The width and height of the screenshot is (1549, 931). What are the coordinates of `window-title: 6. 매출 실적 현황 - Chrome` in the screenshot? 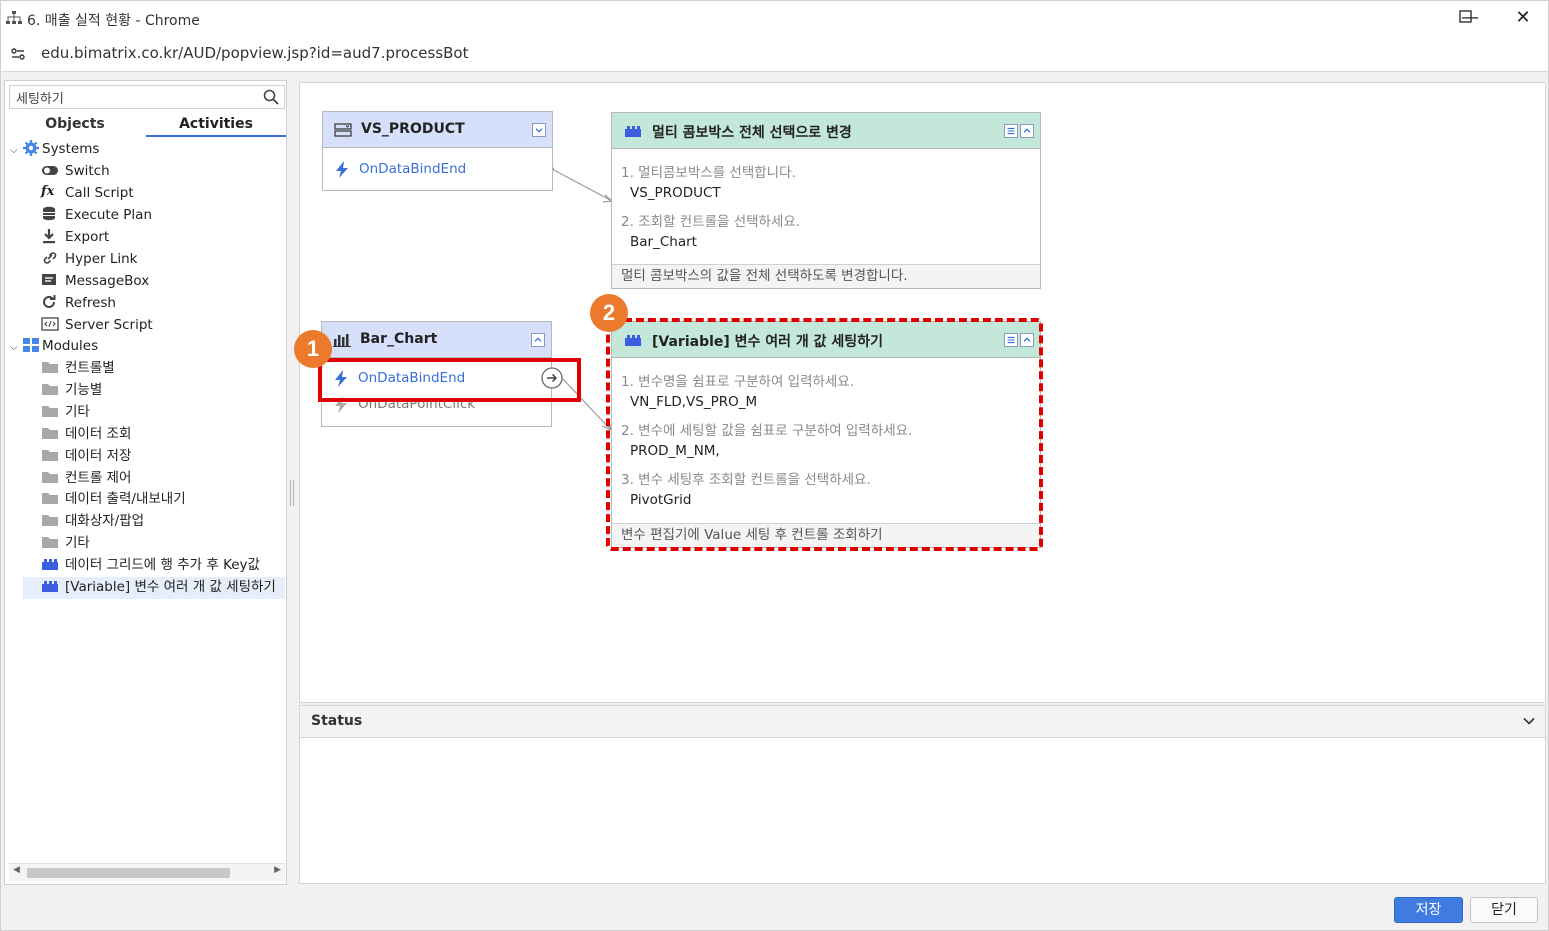 It's located at (113, 21).